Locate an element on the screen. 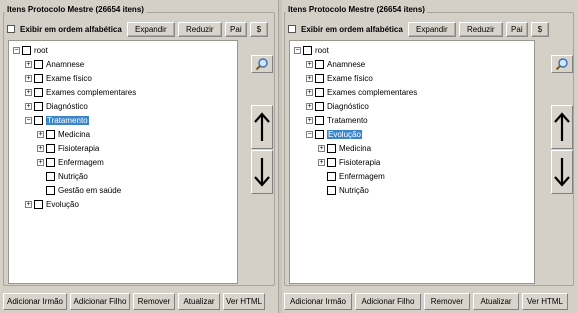 This screenshot has height=313, width=577. tree-node: + Evolução is located at coordinates (52, 204).